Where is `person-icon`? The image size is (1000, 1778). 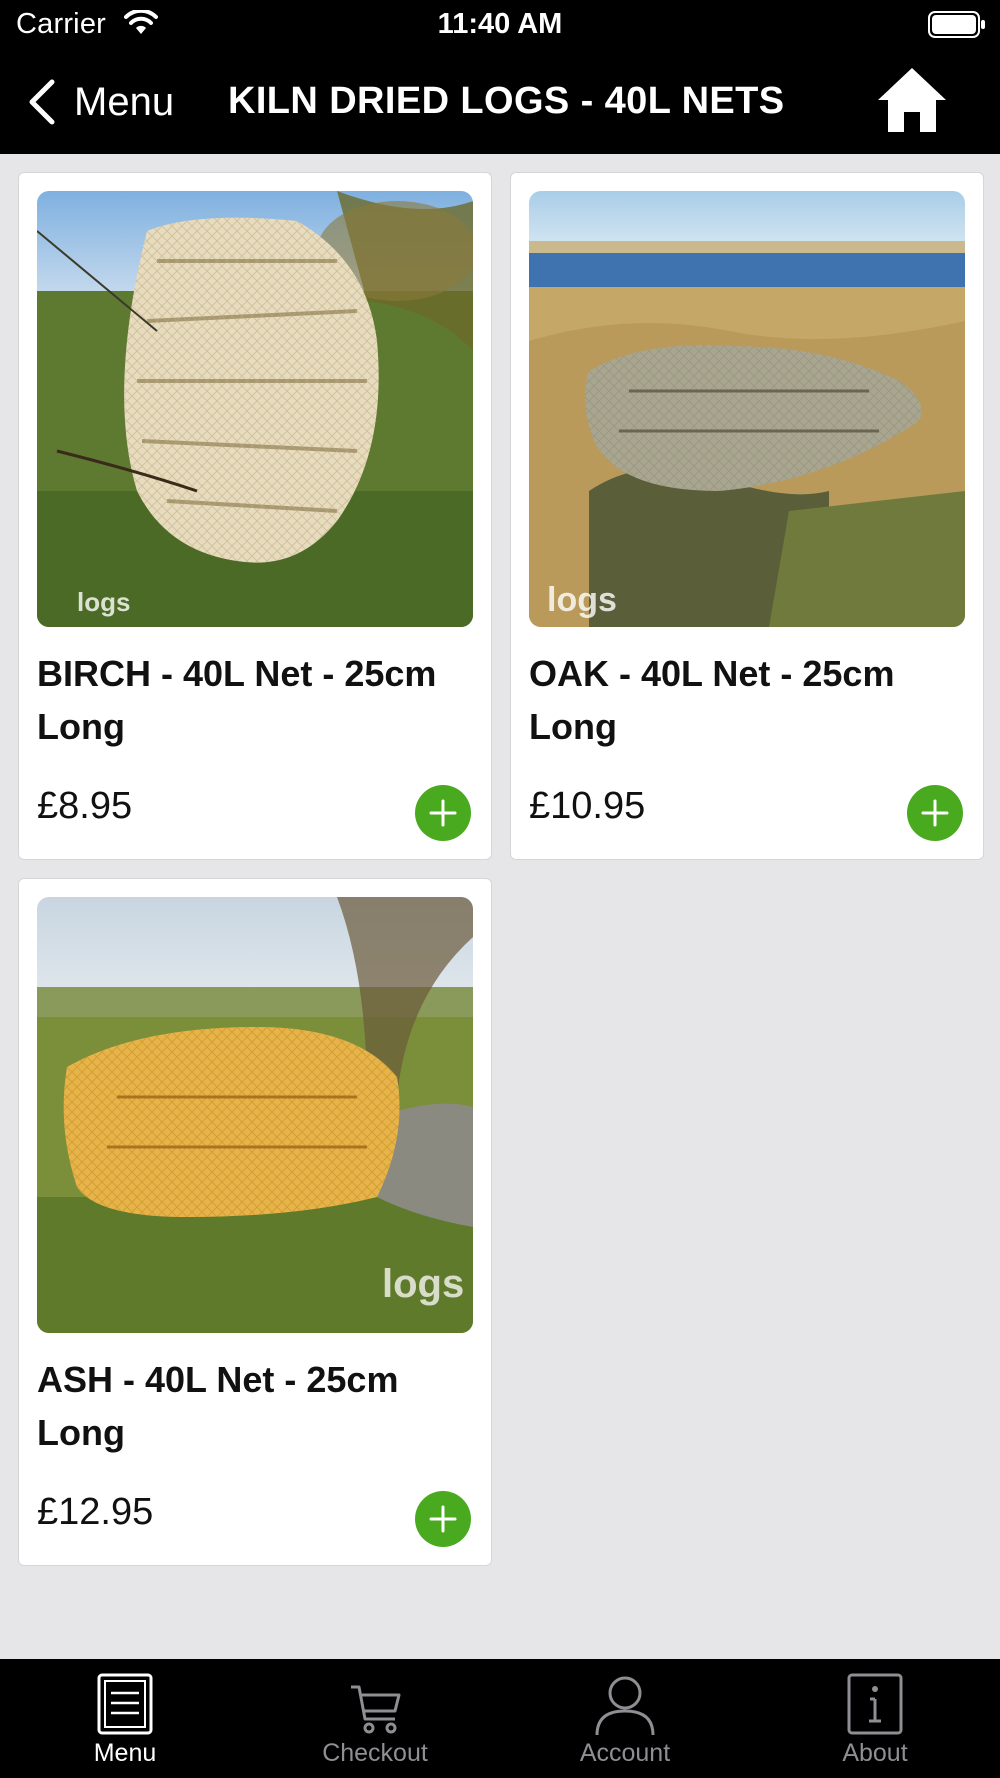
person-icon is located at coordinates (625, 1706).